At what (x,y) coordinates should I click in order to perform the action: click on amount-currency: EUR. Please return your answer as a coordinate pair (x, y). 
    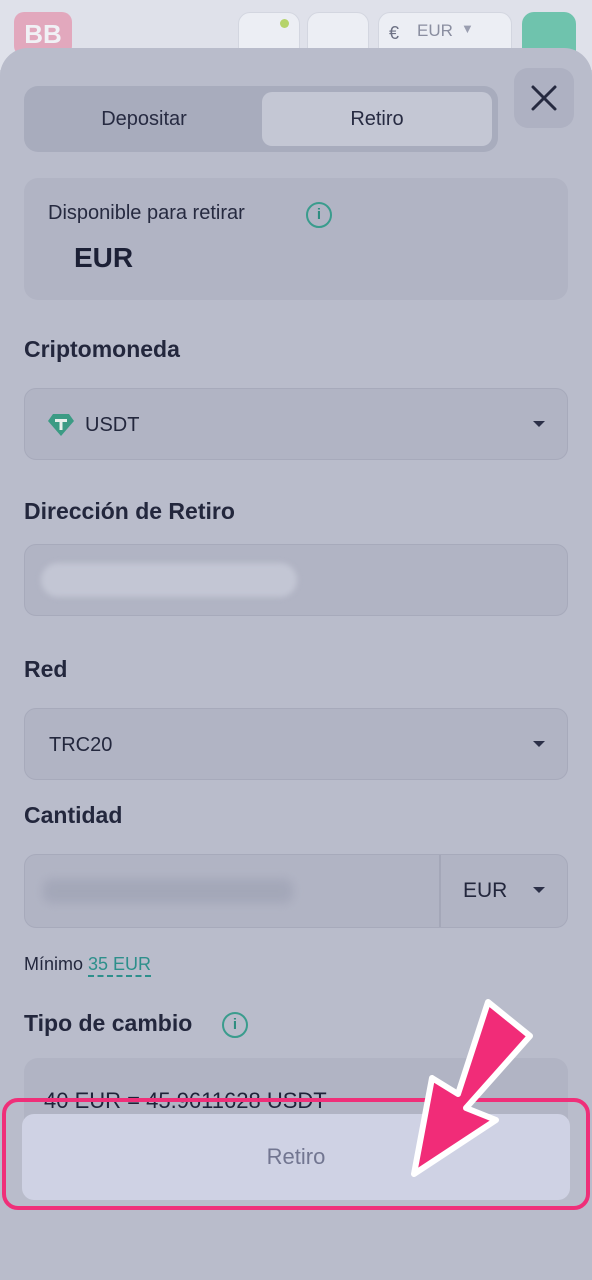
    Looking at the image, I should click on (485, 891).